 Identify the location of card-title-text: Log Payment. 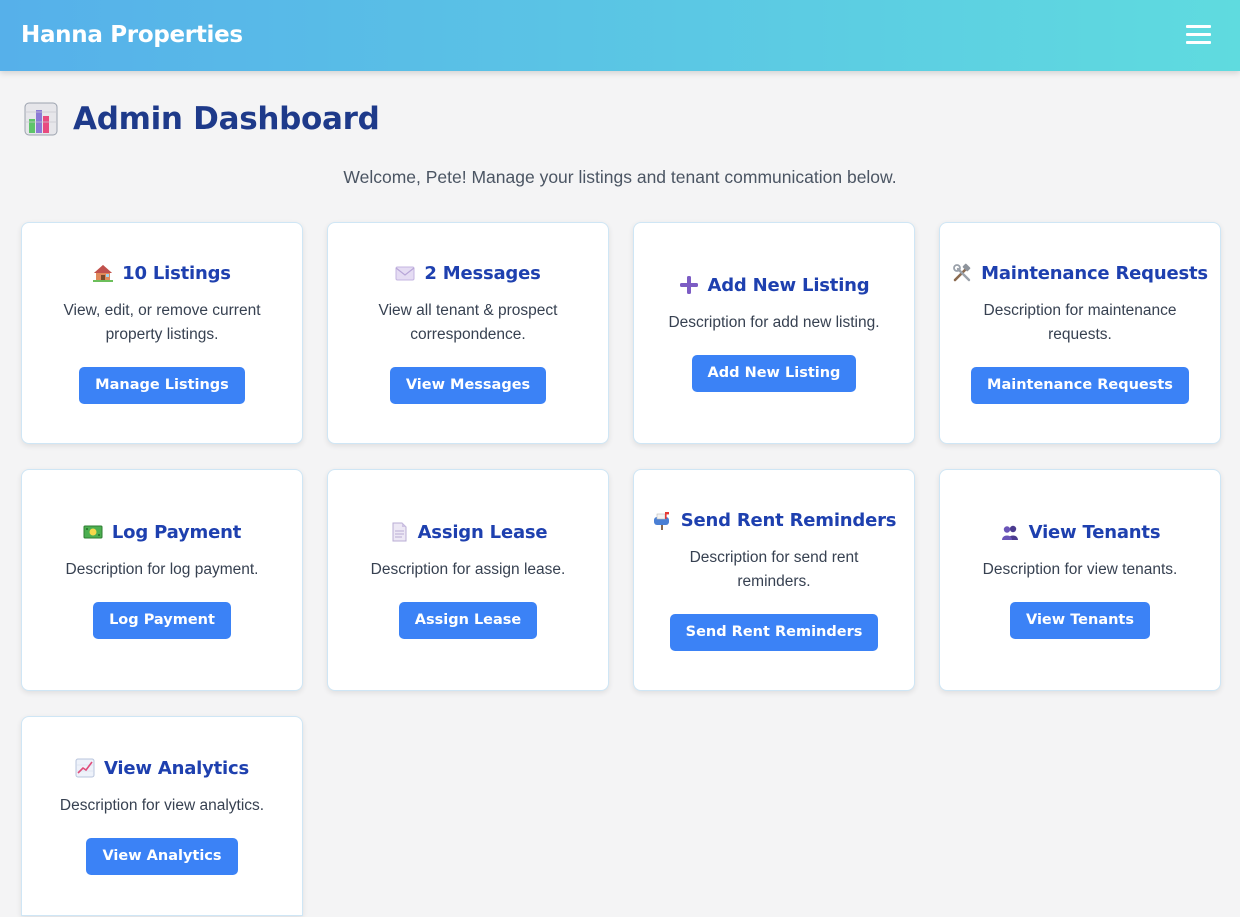
(176, 532).